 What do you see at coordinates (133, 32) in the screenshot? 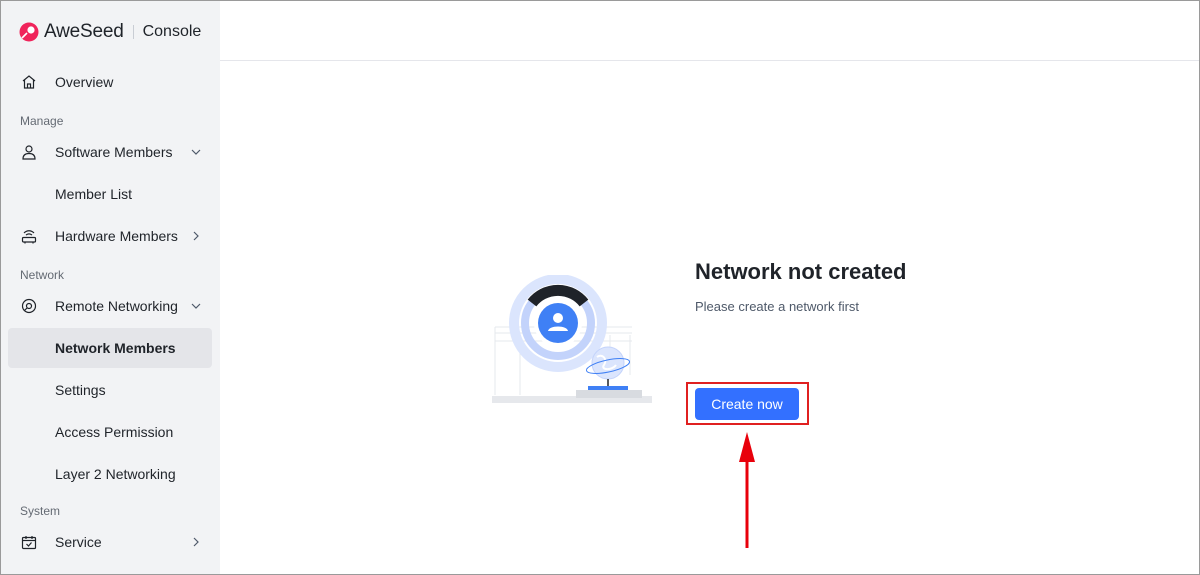
I see `brand-separator` at bounding box center [133, 32].